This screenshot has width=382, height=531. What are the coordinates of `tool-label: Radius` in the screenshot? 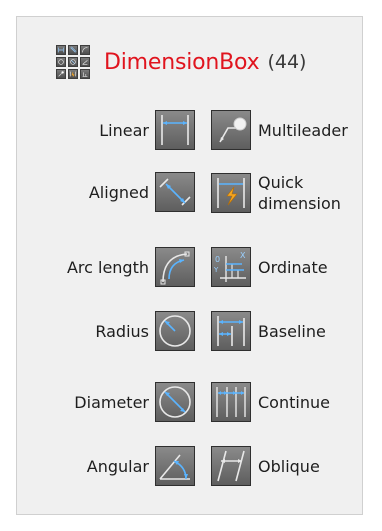 It's located at (122, 331).